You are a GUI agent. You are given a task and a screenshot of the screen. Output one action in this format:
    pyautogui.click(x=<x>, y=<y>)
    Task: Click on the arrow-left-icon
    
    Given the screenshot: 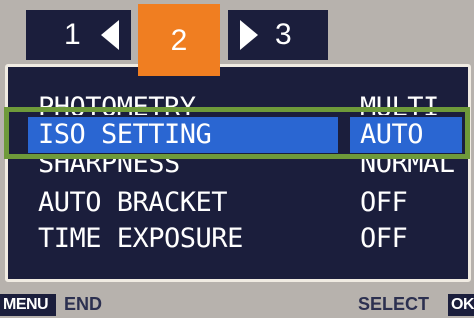 What is the action you would take?
    pyautogui.click(x=110, y=35)
    